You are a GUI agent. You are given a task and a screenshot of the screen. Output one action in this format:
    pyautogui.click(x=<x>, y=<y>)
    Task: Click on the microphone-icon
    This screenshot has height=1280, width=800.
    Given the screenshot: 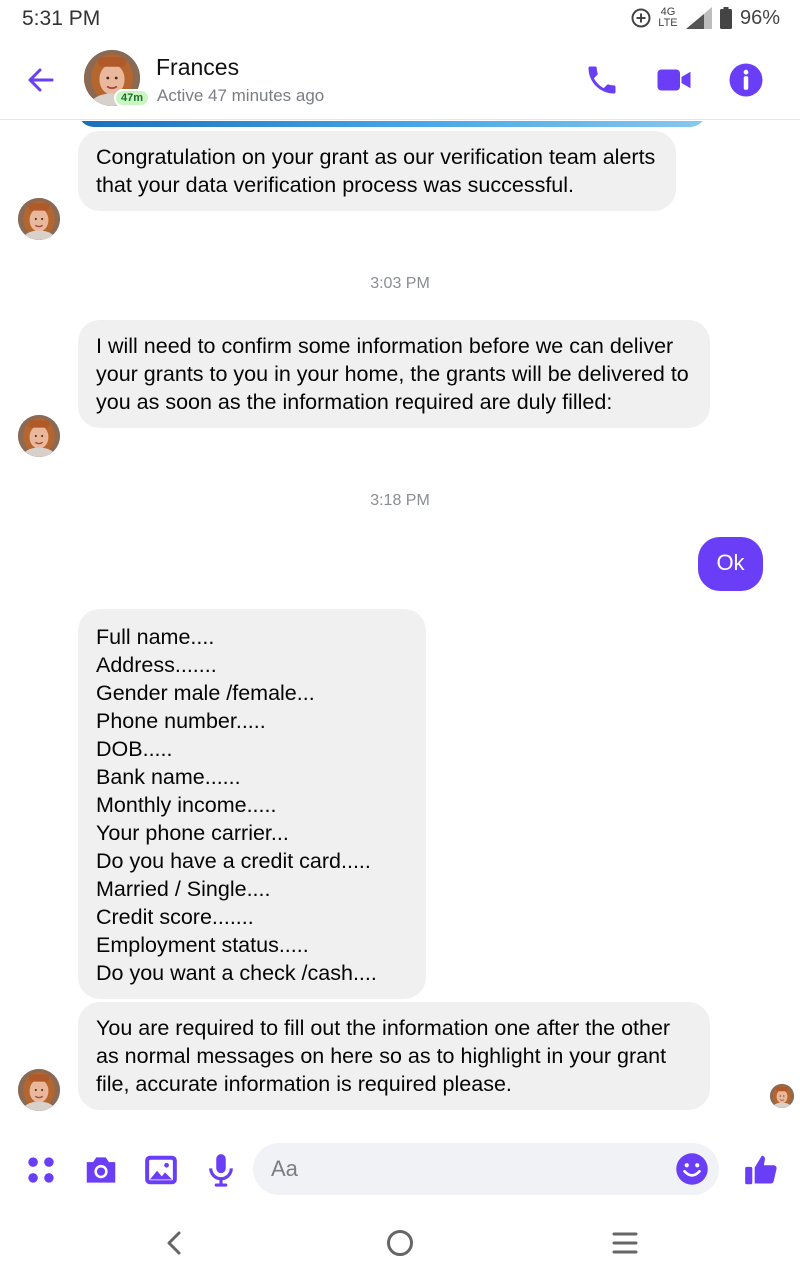 What is the action you would take?
    pyautogui.click(x=221, y=1170)
    